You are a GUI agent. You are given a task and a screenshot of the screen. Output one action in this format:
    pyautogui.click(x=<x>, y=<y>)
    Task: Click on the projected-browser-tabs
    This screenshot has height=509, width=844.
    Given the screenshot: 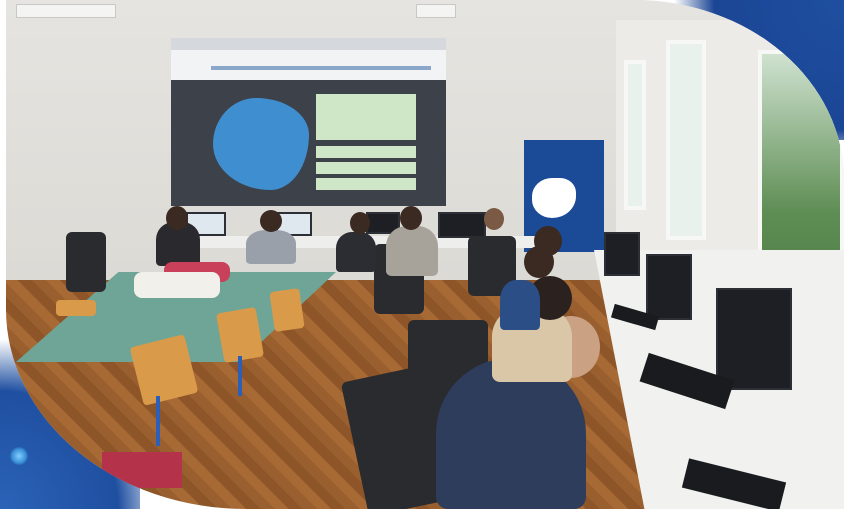 What is the action you would take?
    pyautogui.click(x=308, y=44)
    